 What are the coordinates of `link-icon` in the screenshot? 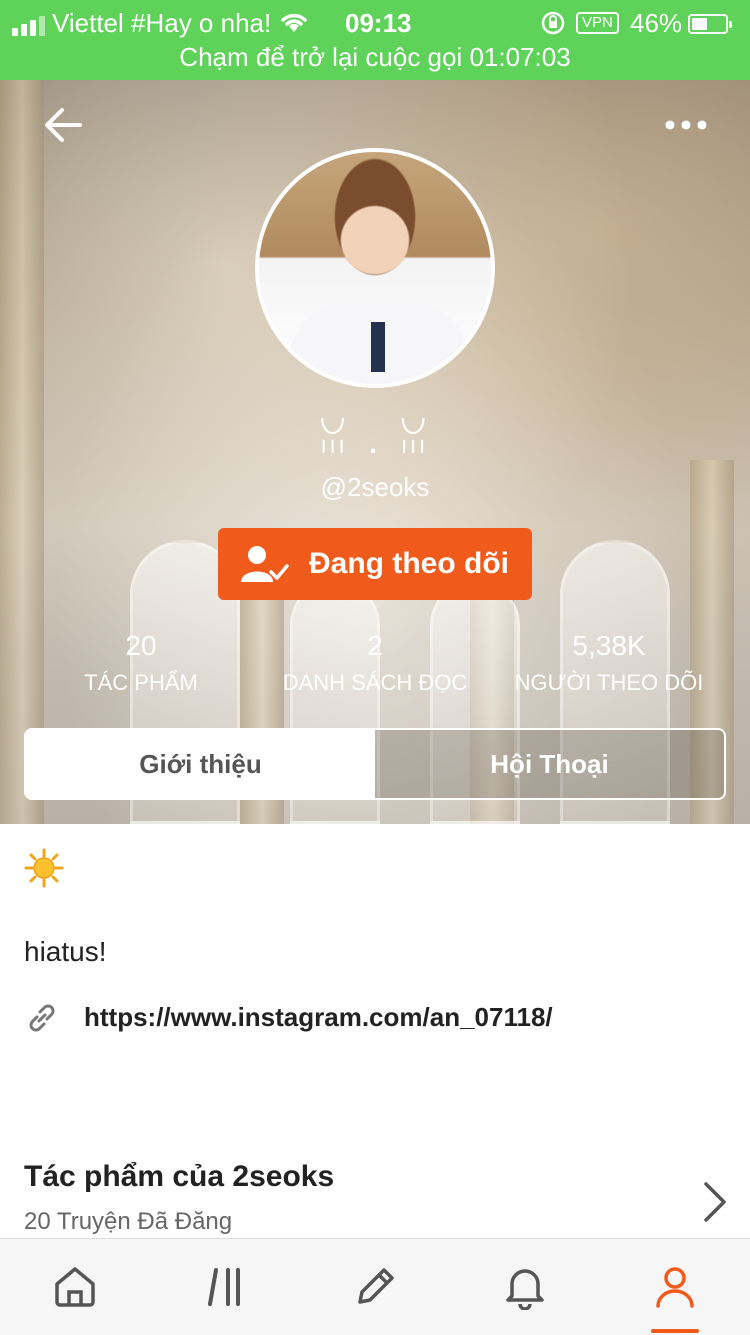 It's located at (42, 1018).